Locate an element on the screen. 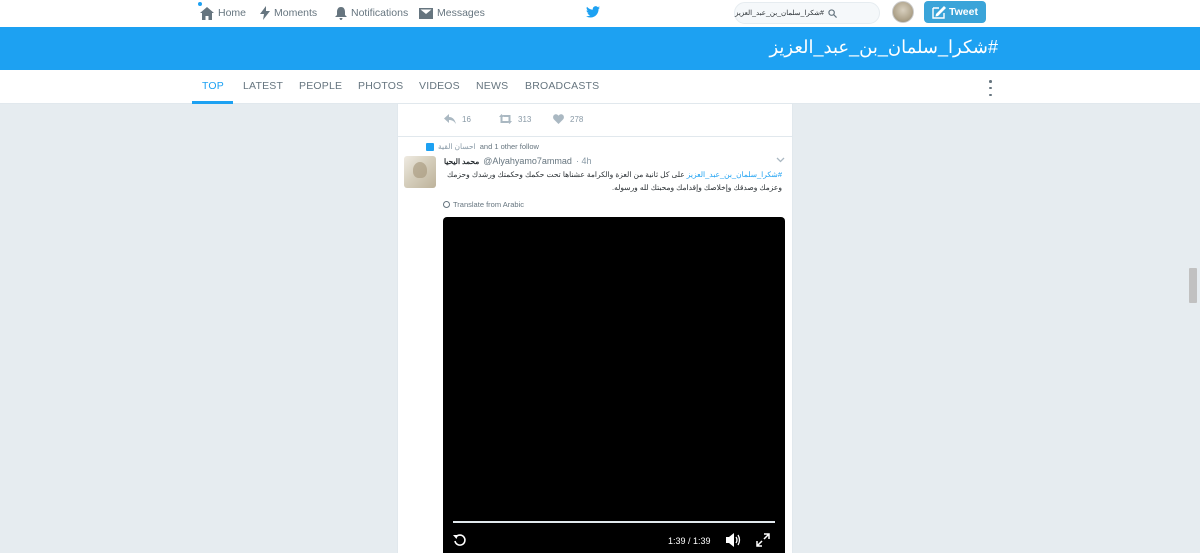 Image resolution: width=1200 pixels, height=553 pixels. tweet-timestamp: · 4h is located at coordinates (584, 161).